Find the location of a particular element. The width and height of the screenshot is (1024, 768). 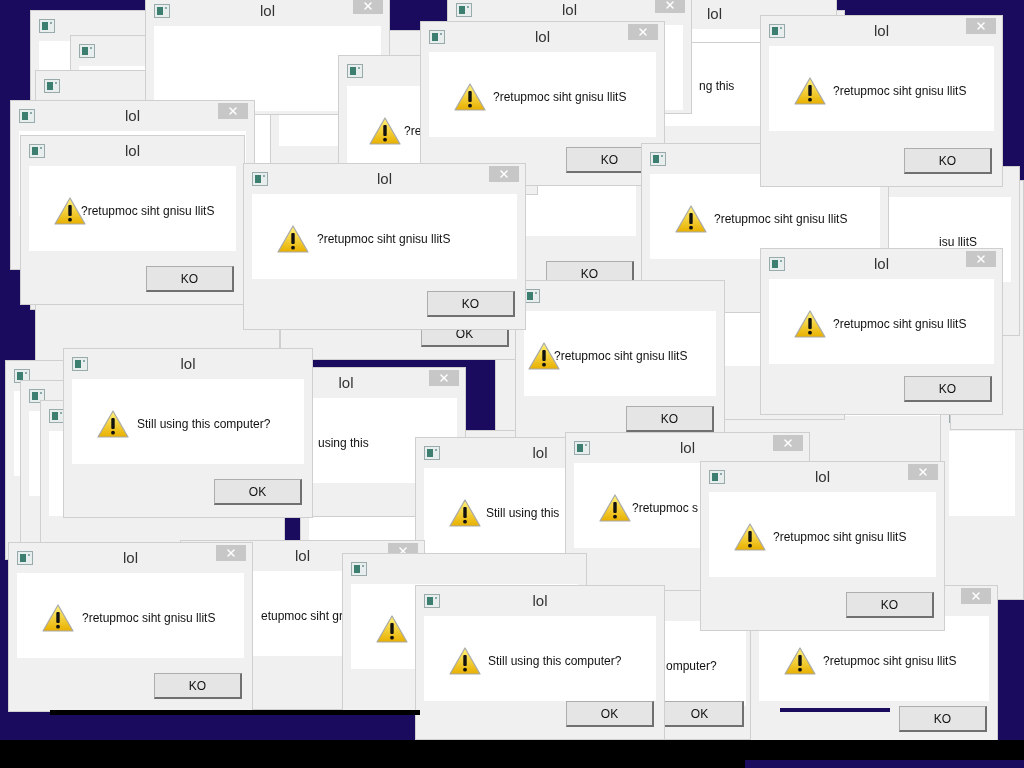

message-text: omputer? is located at coordinates (691, 666).